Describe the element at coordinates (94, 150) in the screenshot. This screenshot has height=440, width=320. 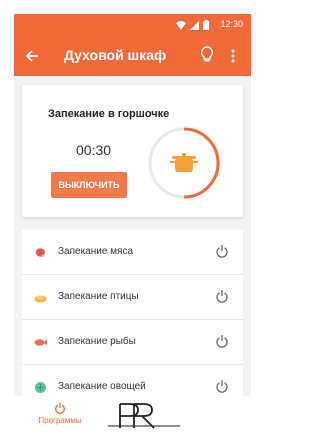
I see `program-timer: 00:30` at that location.